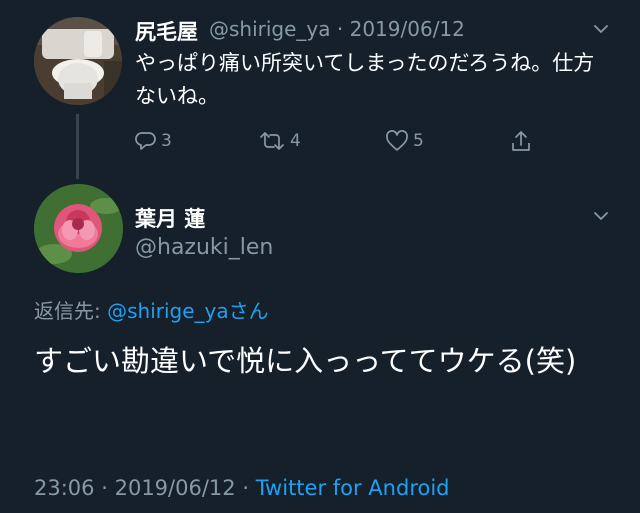 The height and width of the screenshot is (513, 640). Describe the element at coordinates (77, 146) in the screenshot. I see `thread-line` at that location.